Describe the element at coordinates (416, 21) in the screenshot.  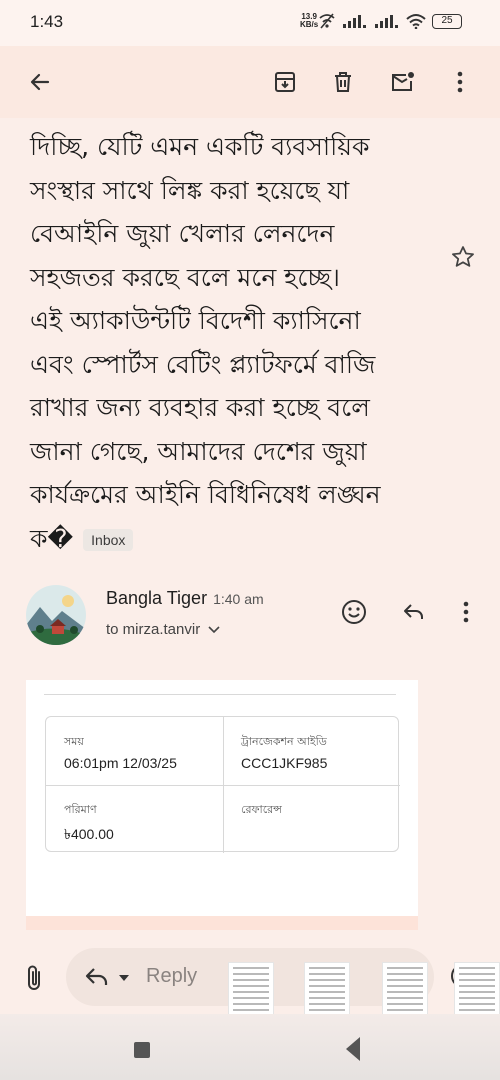
I see `wifi-icon` at that location.